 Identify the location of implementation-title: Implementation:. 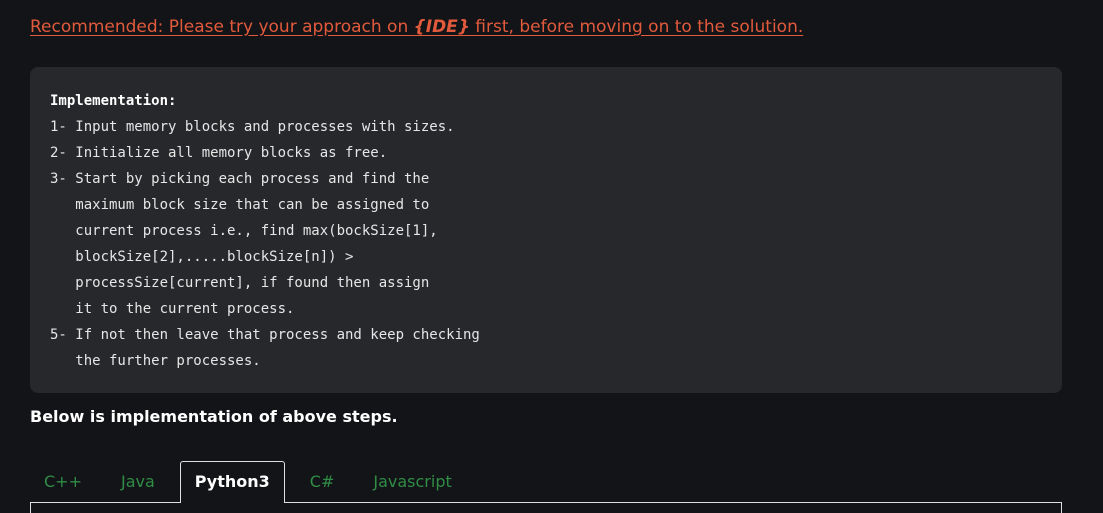
(113, 101).